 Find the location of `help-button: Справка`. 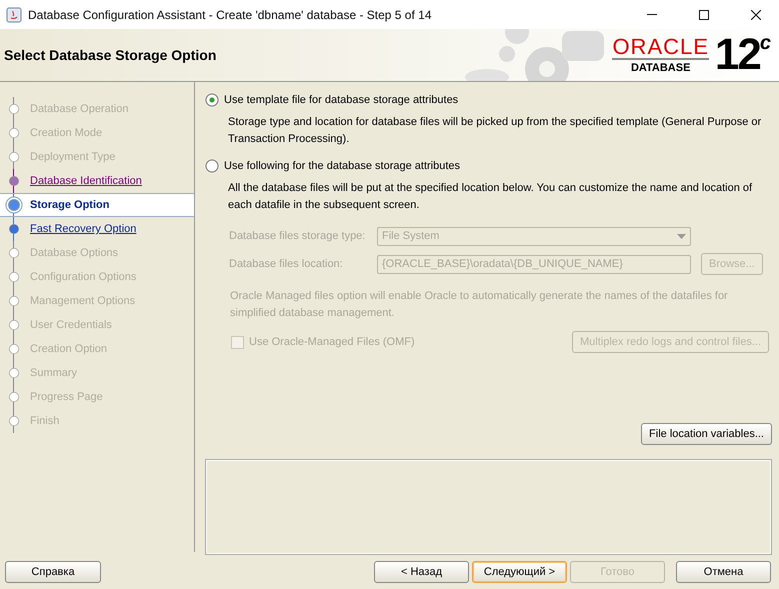

help-button: Справка is located at coordinates (53, 572).